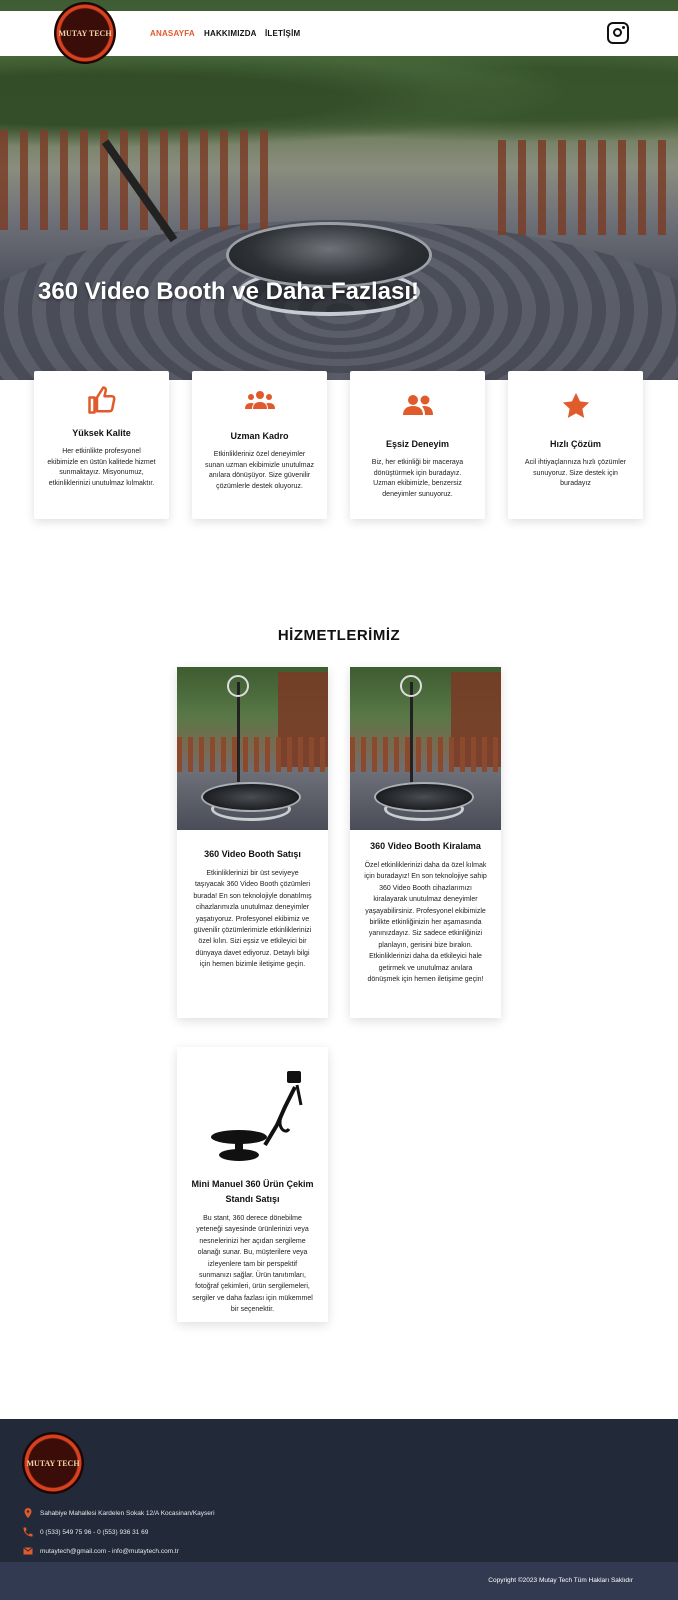 The height and width of the screenshot is (1600, 678). What do you see at coordinates (28, 1513) in the screenshot?
I see `location-pin-icon` at bounding box center [28, 1513].